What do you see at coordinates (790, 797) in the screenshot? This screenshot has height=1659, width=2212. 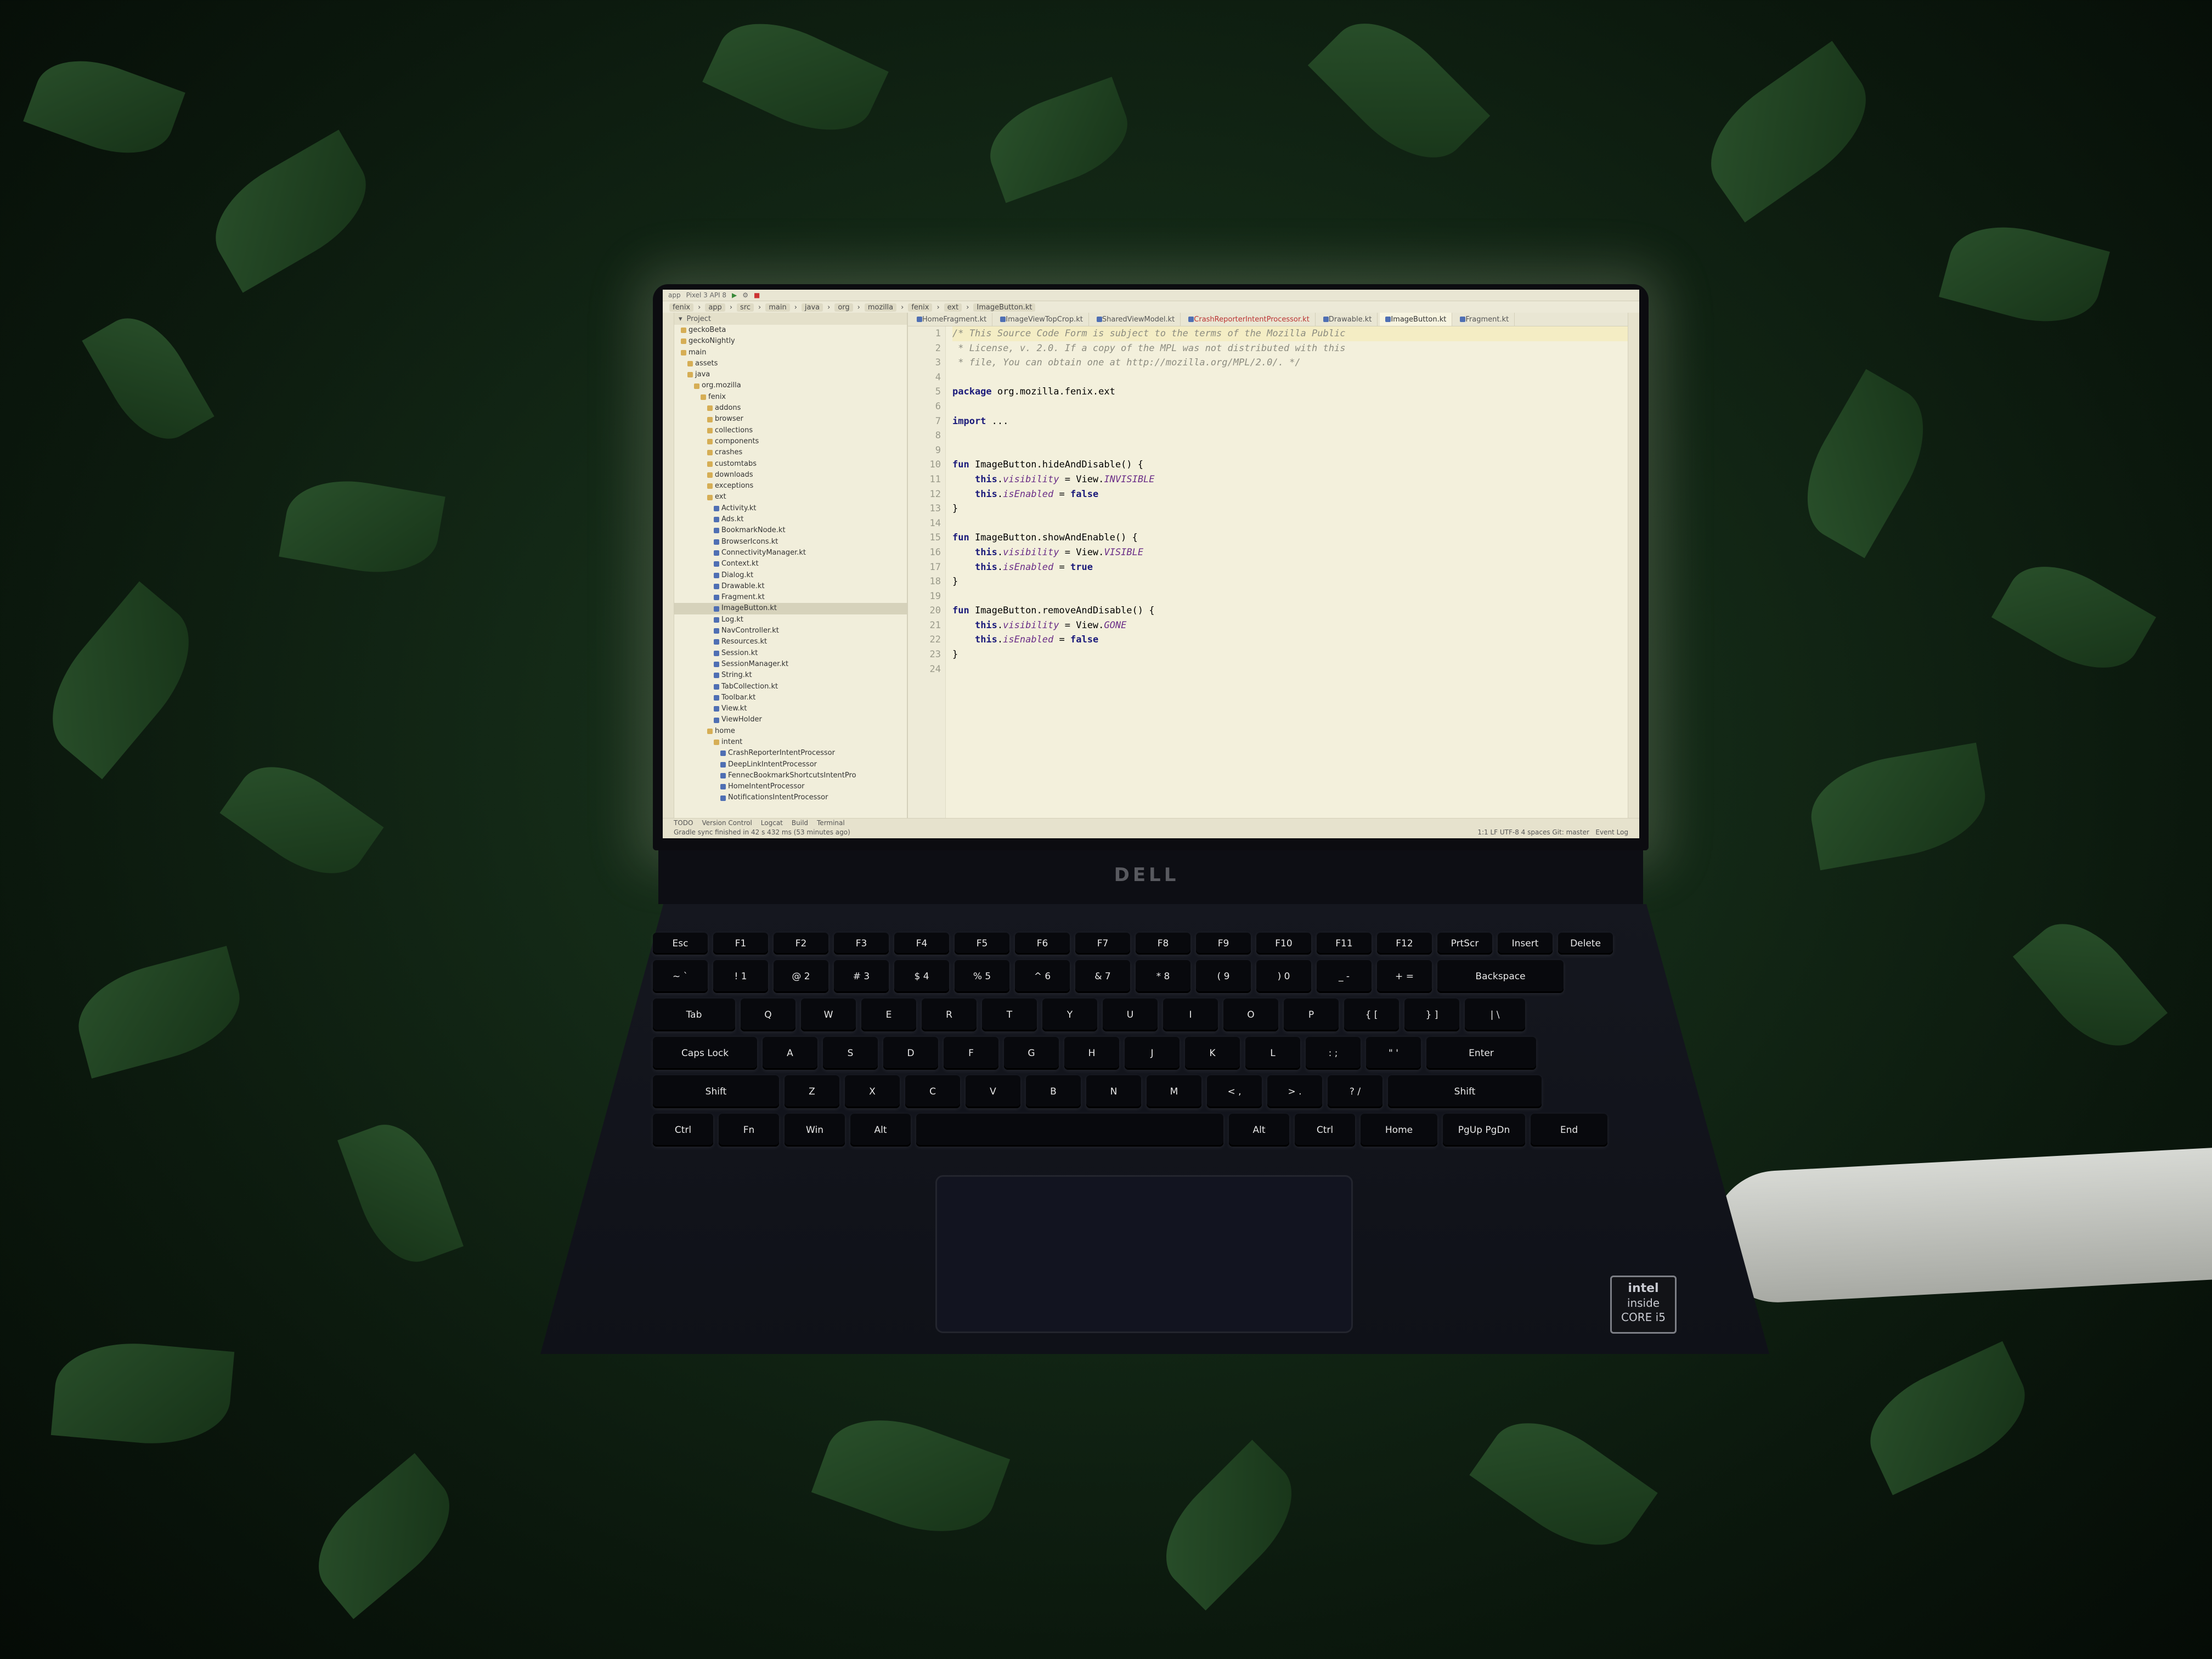 I see `tree-item: NotificationsIntentProcessor` at bounding box center [790, 797].